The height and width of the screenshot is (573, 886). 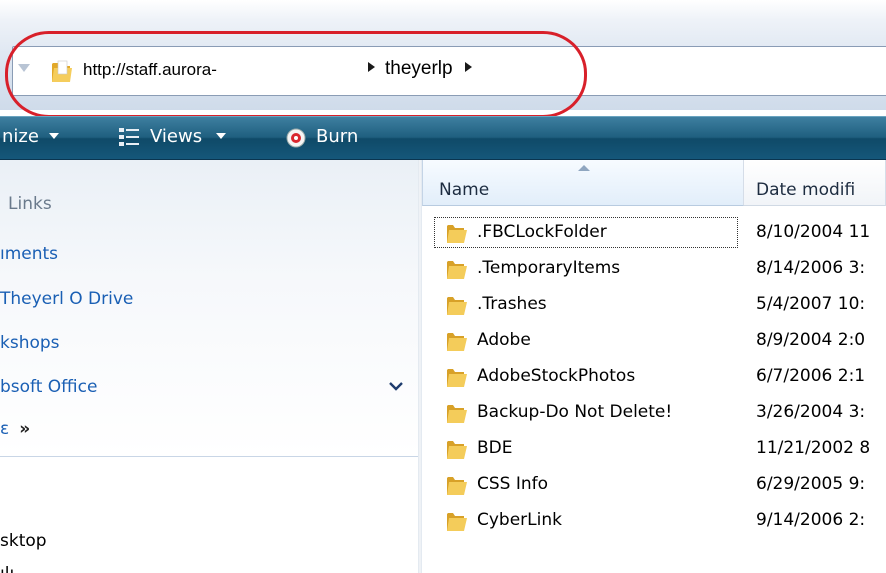 I want to click on file-name: Adobe, so click(x=504, y=340).